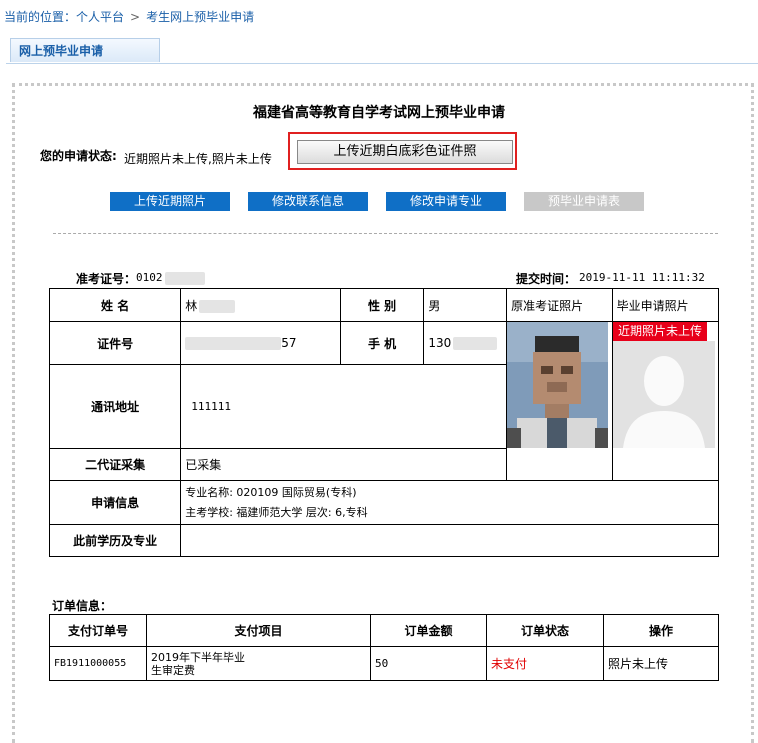 The width and height of the screenshot is (758, 743). What do you see at coordinates (379, 113) in the screenshot?
I see `page-title: 福建省高等教育自学考试网上预毕业申请` at bounding box center [379, 113].